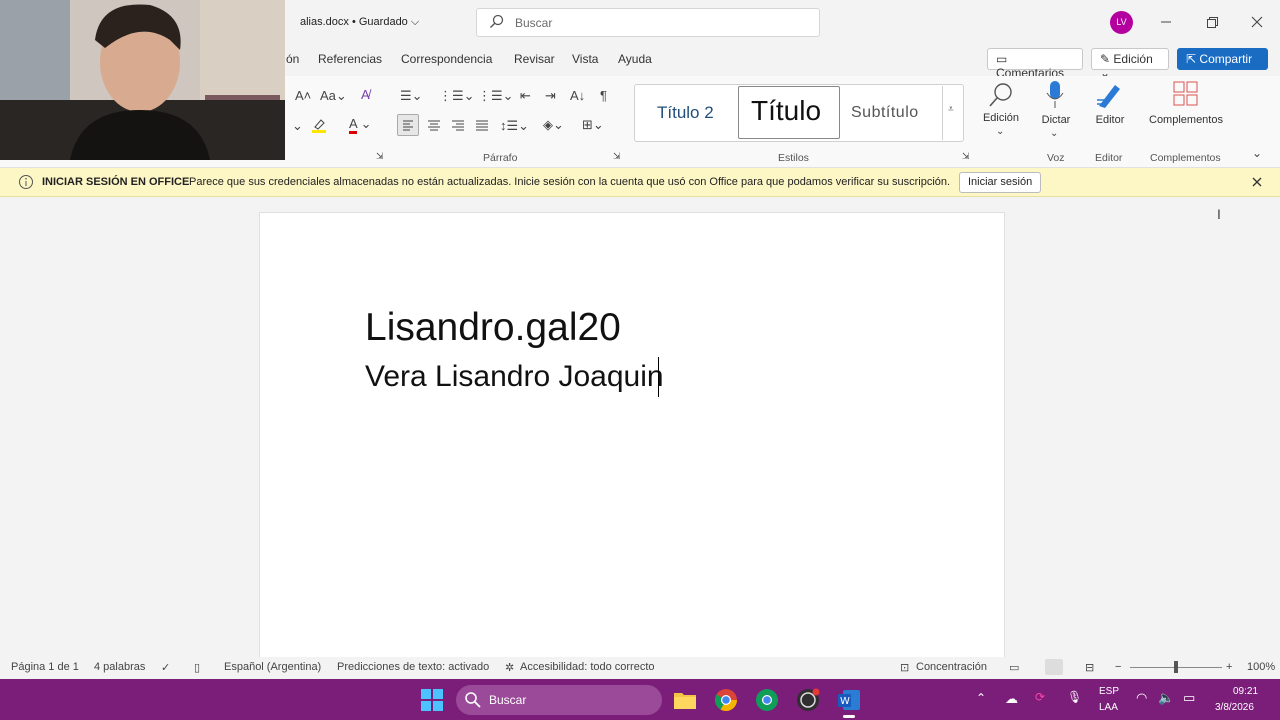 This screenshot has height=720, width=1280. What do you see at coordinates (1186, 94) in the screenshot?
I see `addins-icon` at bounding box center [1186, 94].